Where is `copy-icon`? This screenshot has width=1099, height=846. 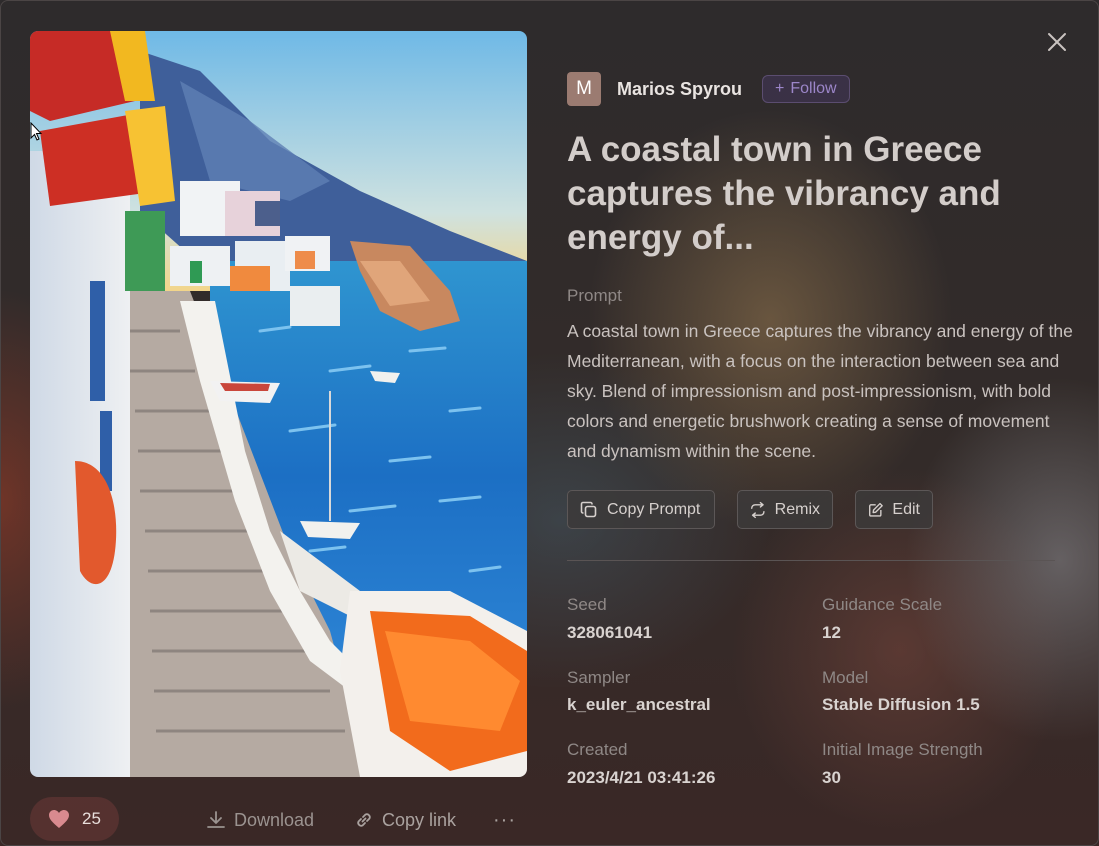
copy-icon is located at coordinates (588, 509).